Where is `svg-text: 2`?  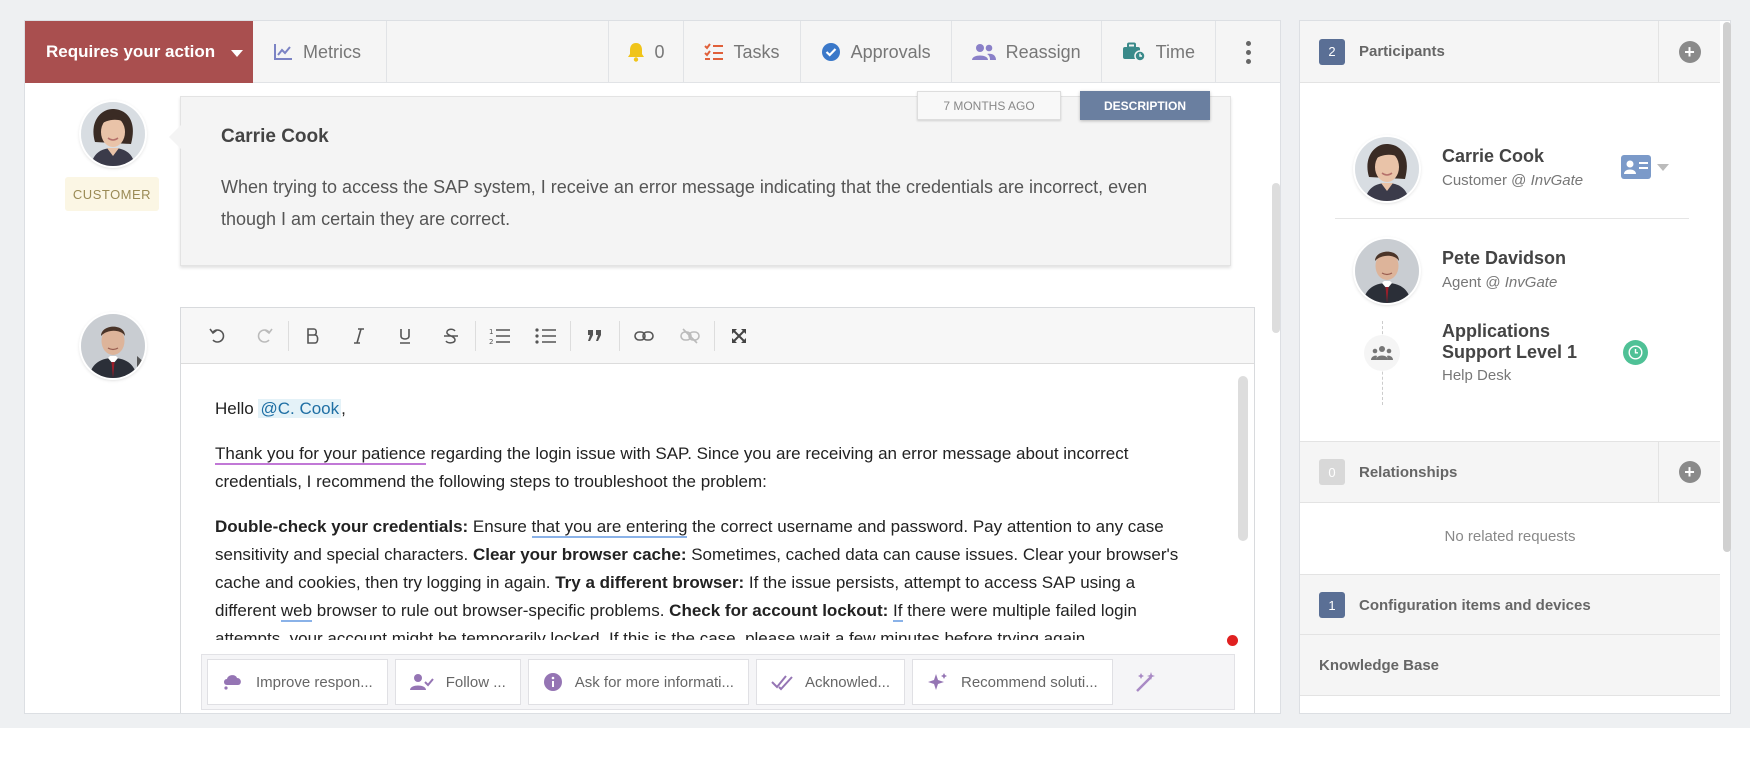 svg-text: 2 is located at coordinates (491, 341).